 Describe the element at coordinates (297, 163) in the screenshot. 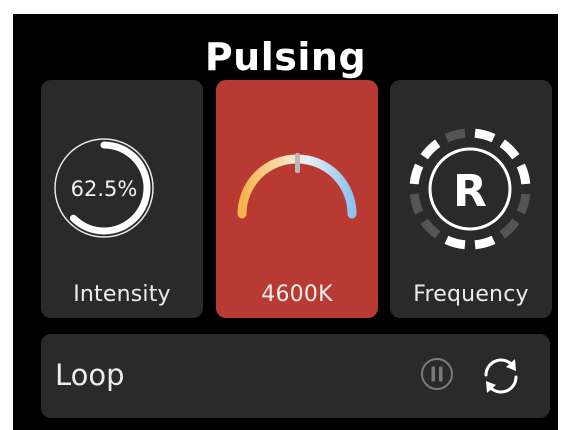

I see `temperature-marker` at that location.